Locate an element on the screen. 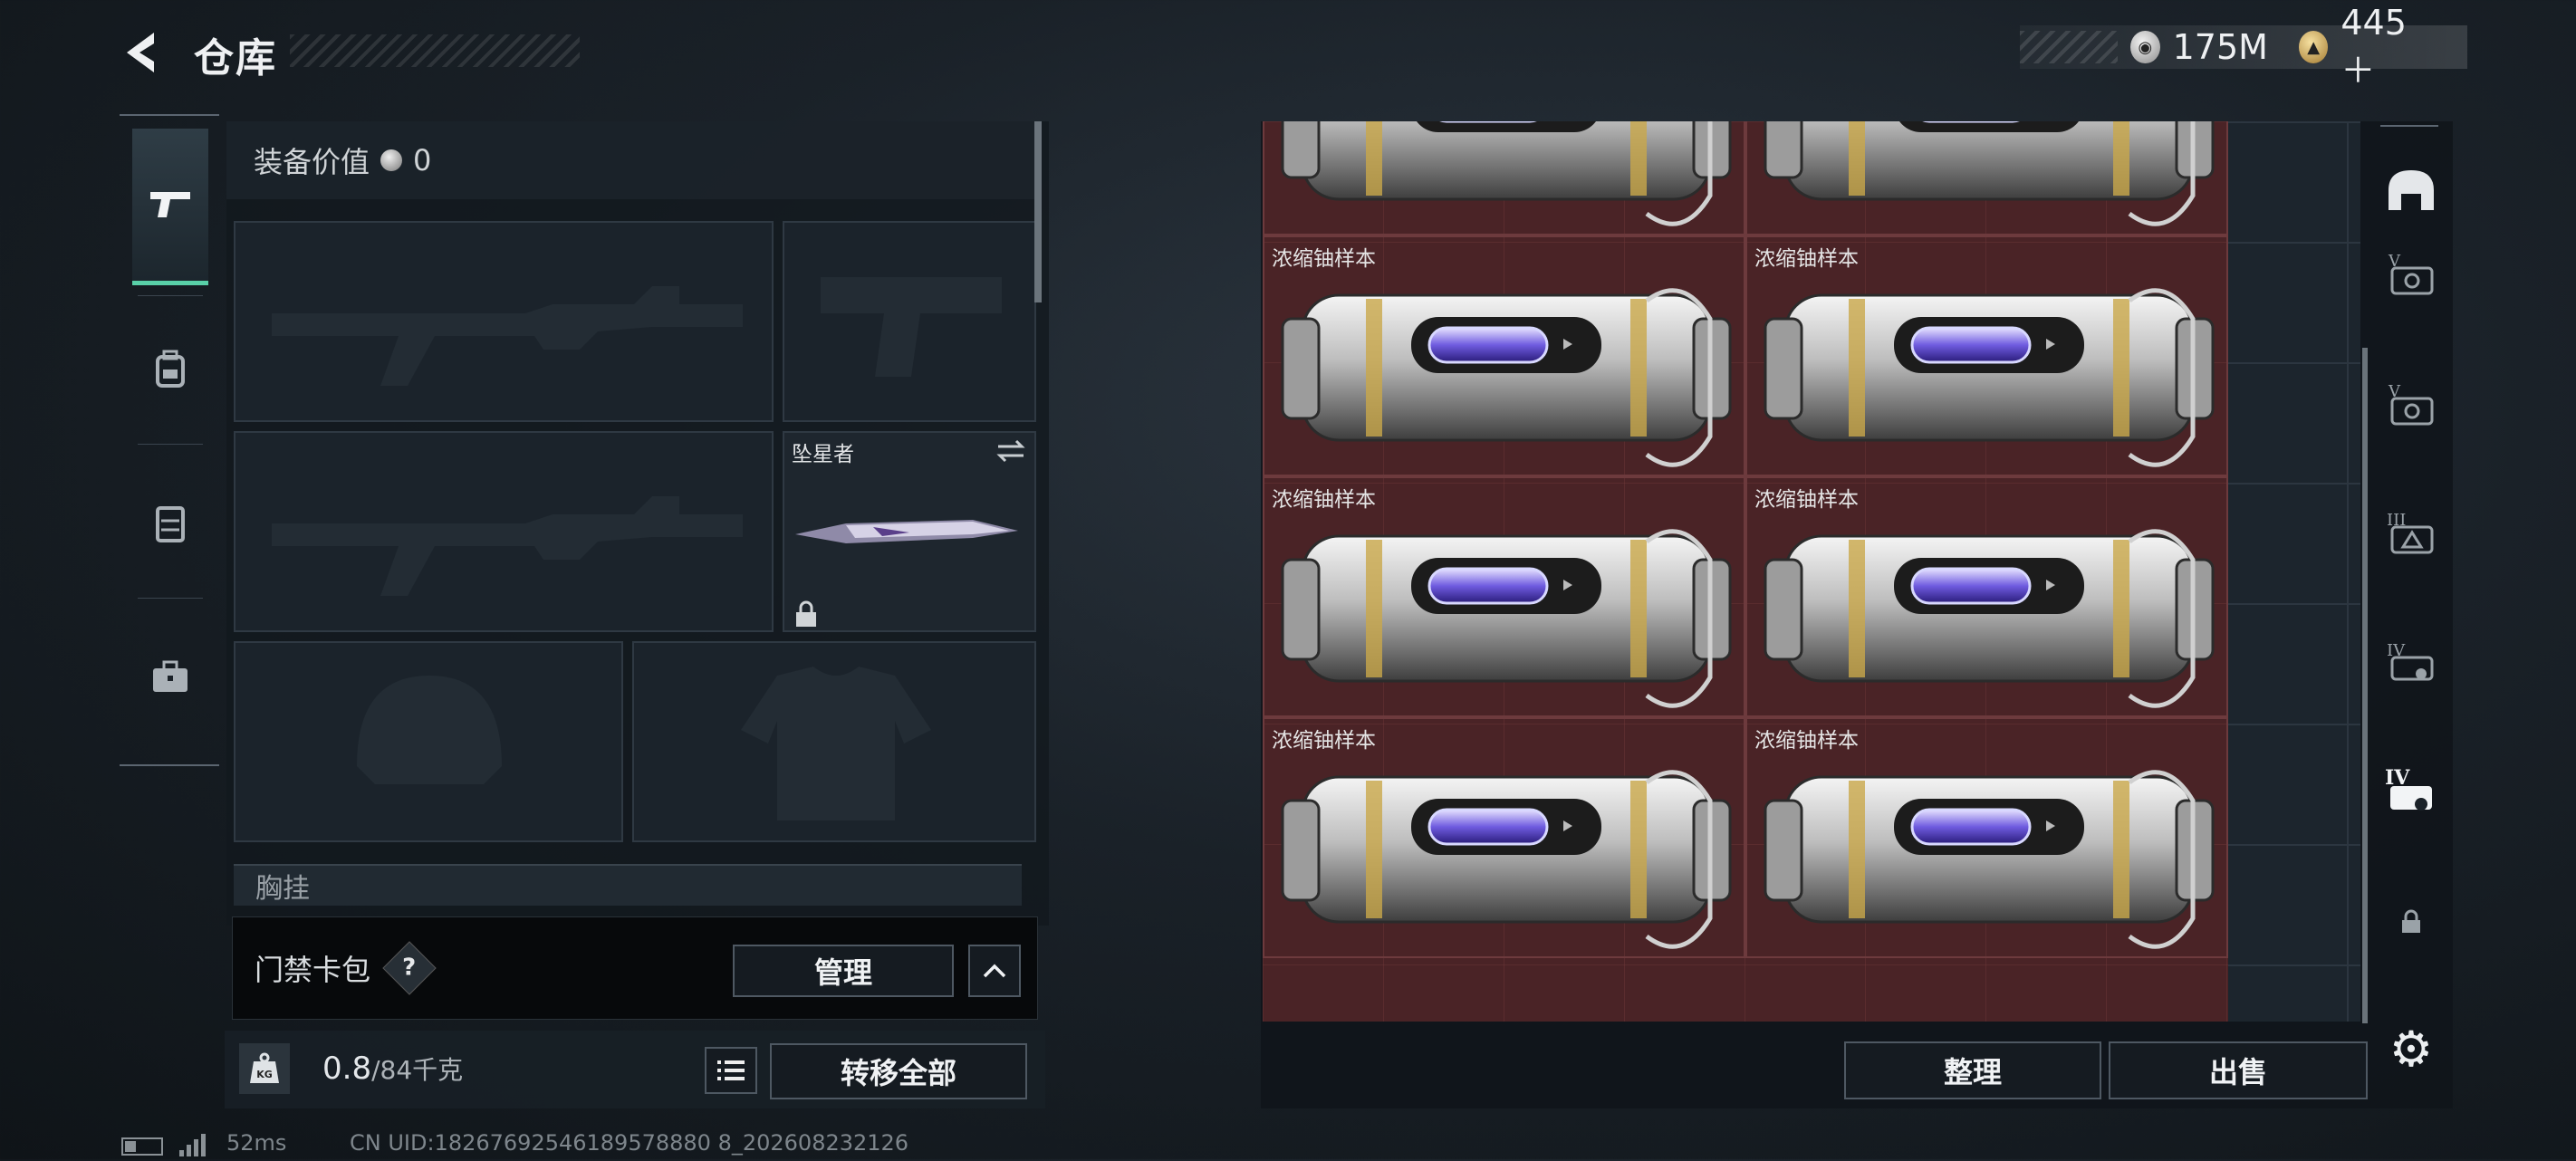 The height and width of the screenshot is (1161, 2576). collapse-button is located at coordinates (994, 971).